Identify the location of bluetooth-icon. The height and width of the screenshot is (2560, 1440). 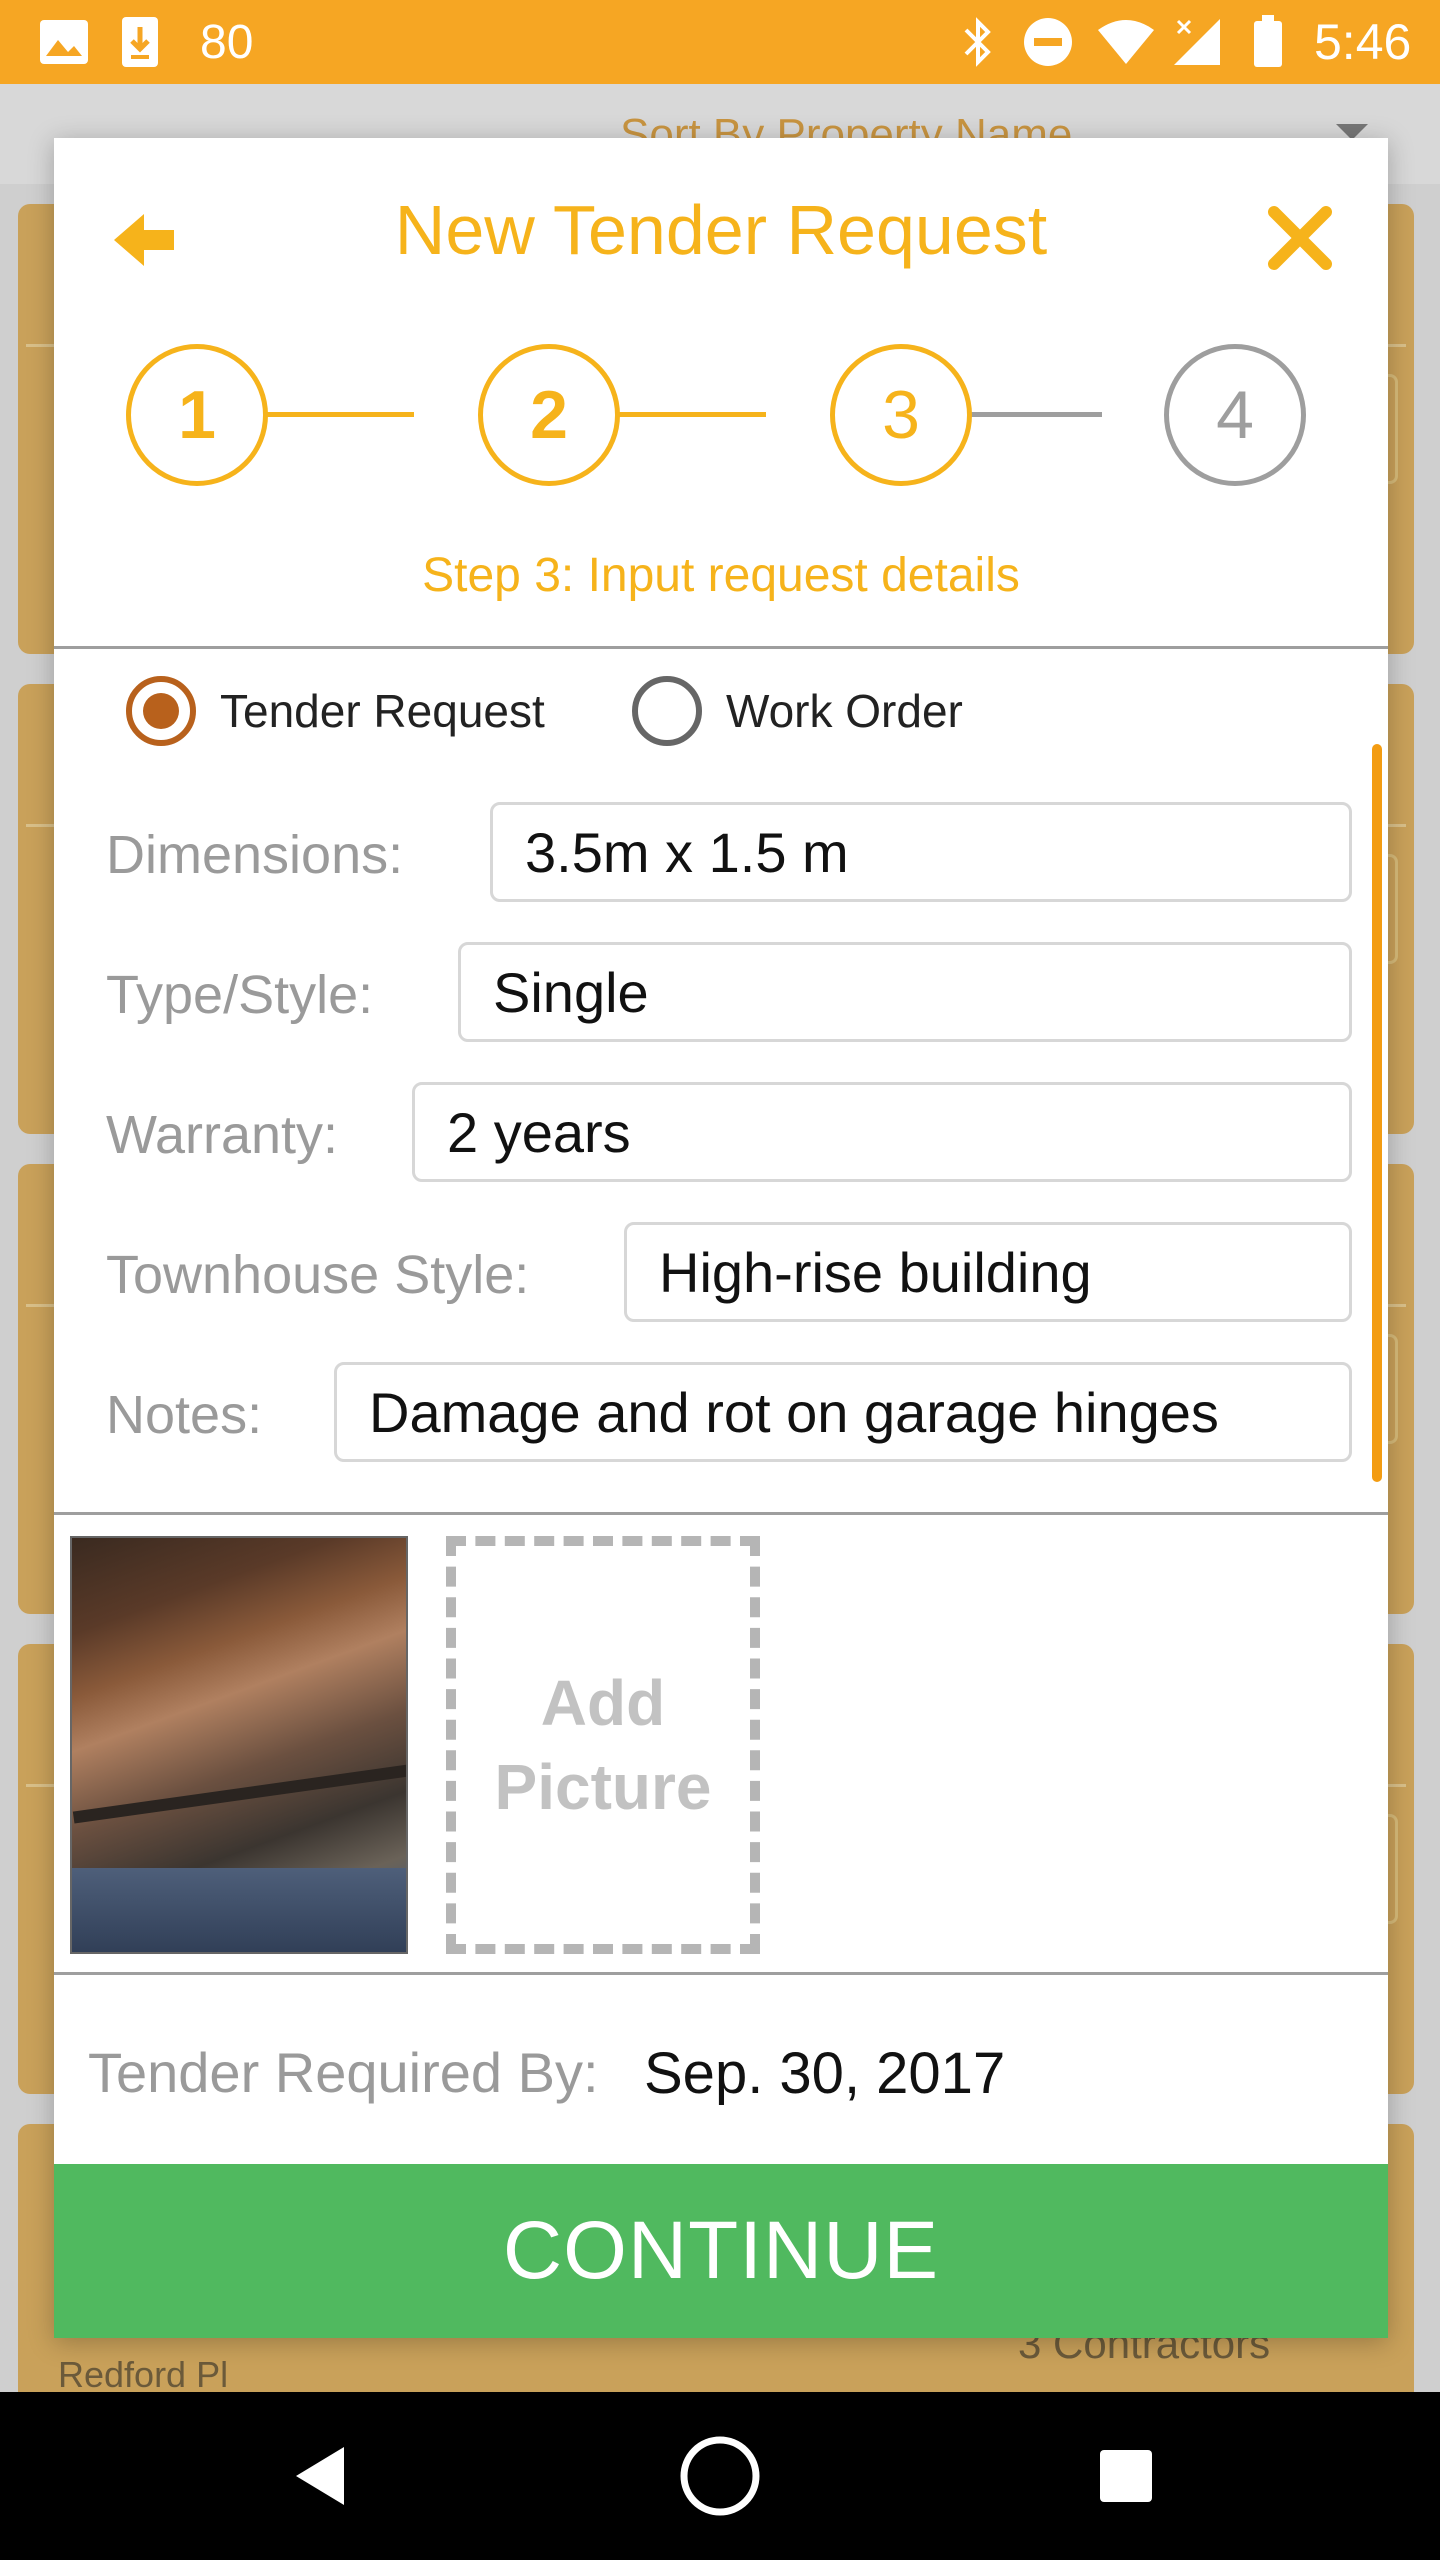
(978, 42).